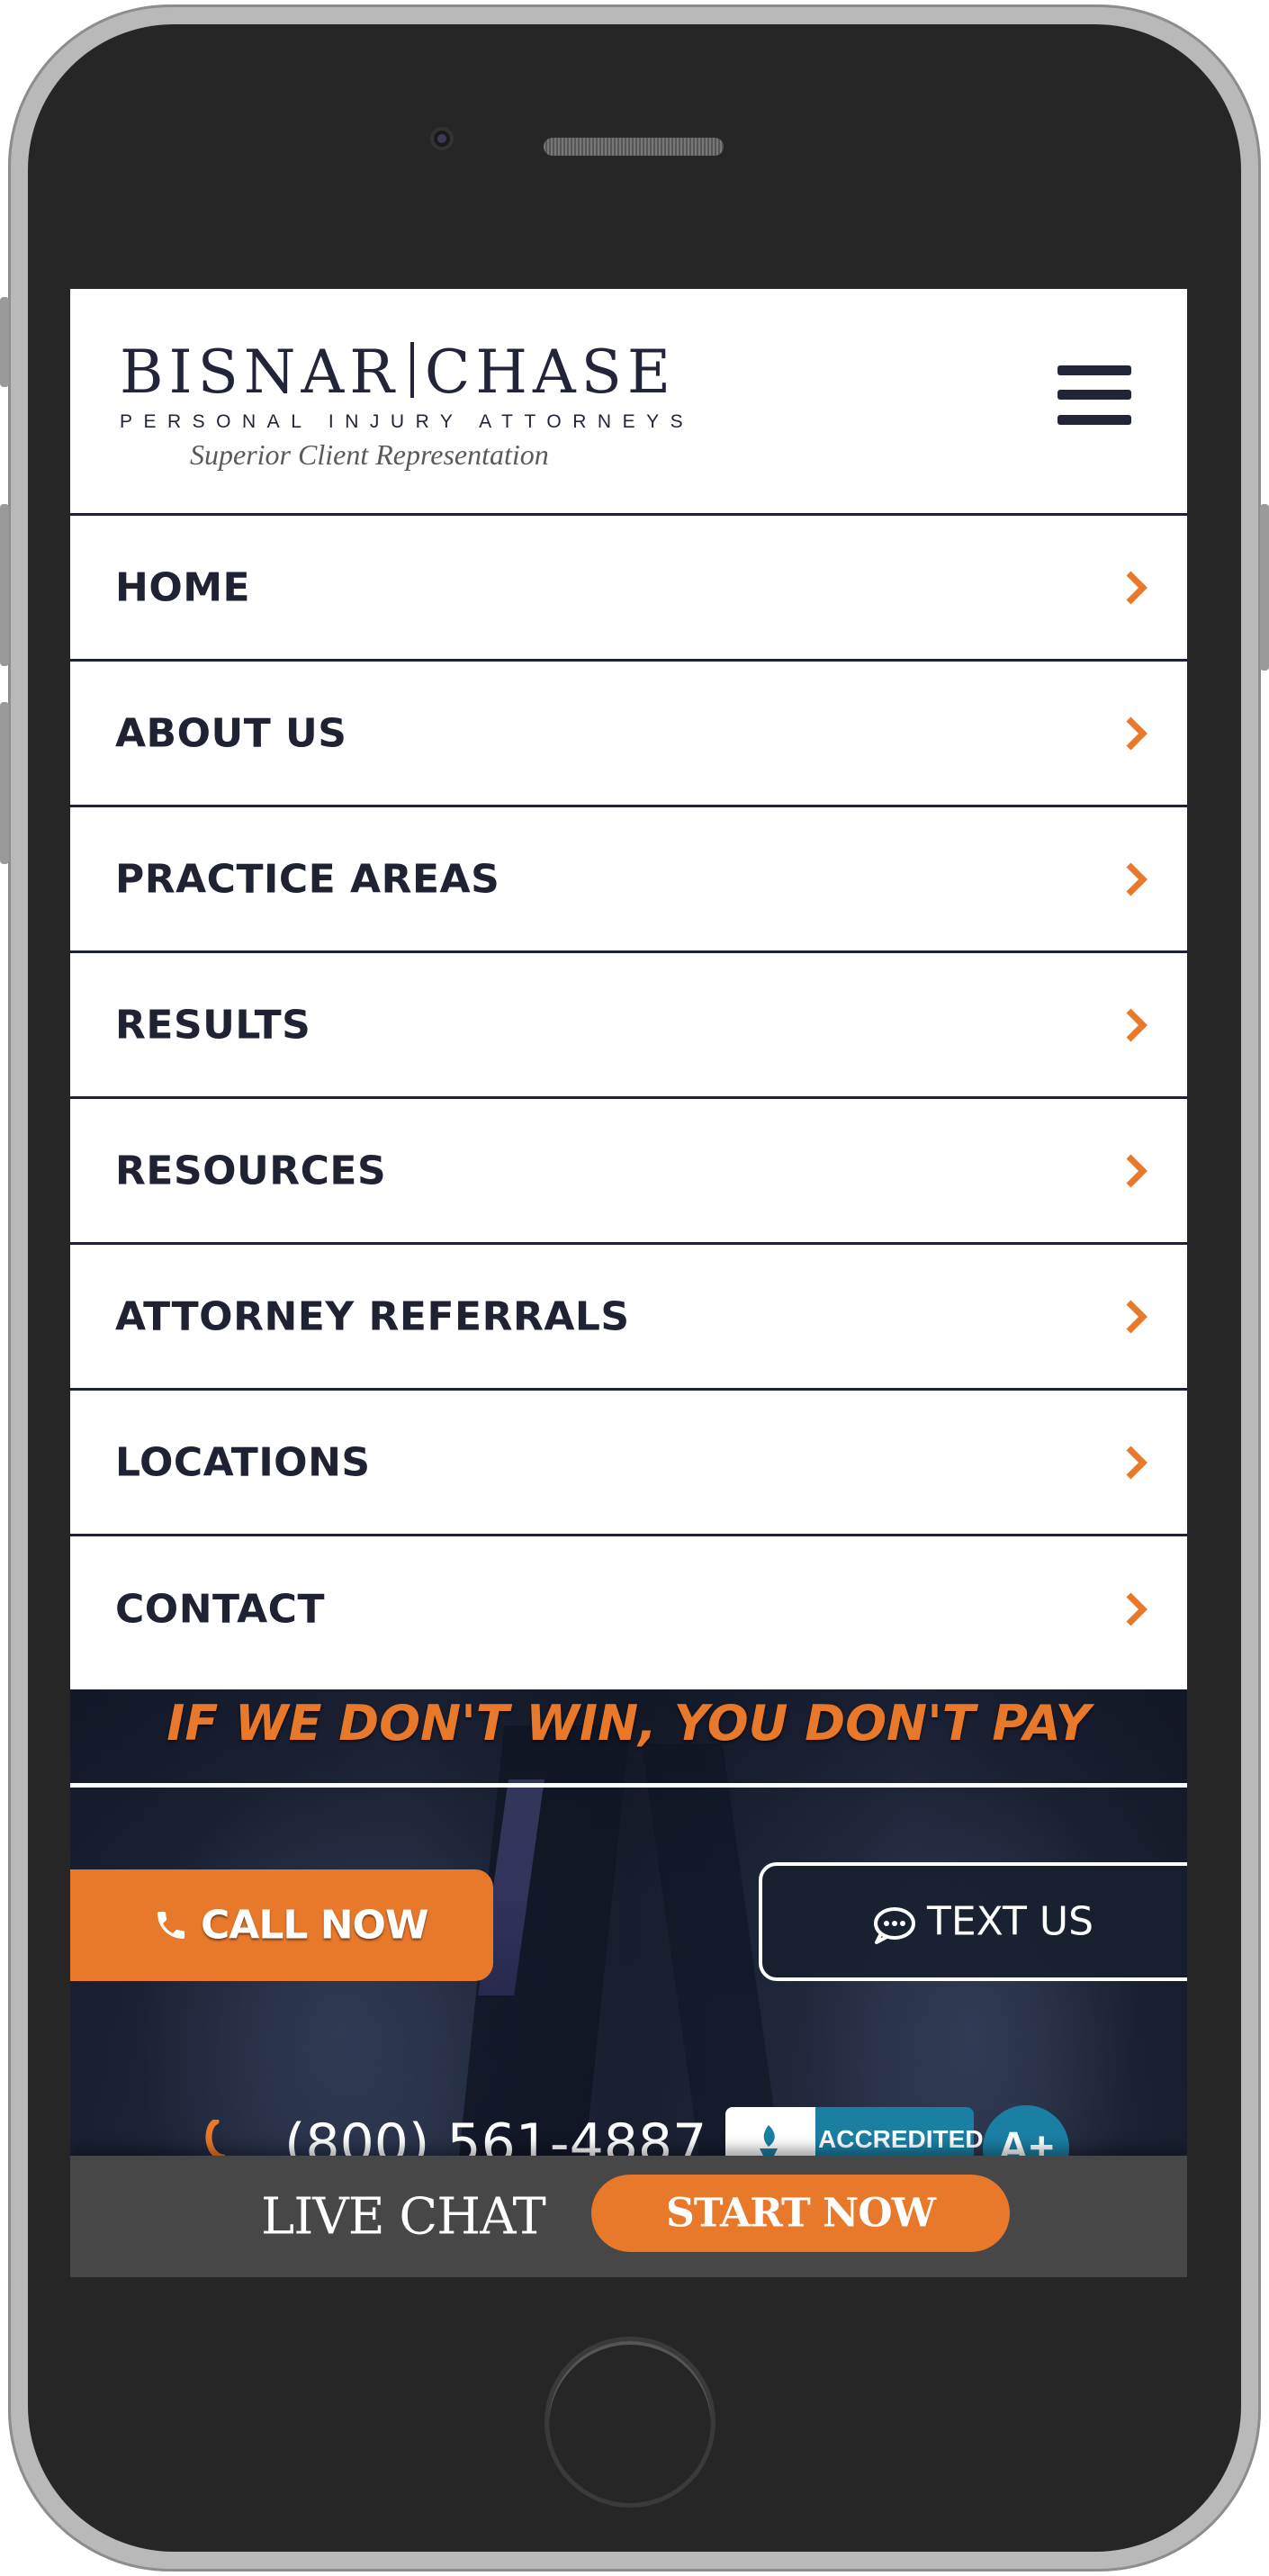  Describe the element at coordinates (370, 454) in the screenshot. I see `logo-tagline: Superior Client Representation` at that location.